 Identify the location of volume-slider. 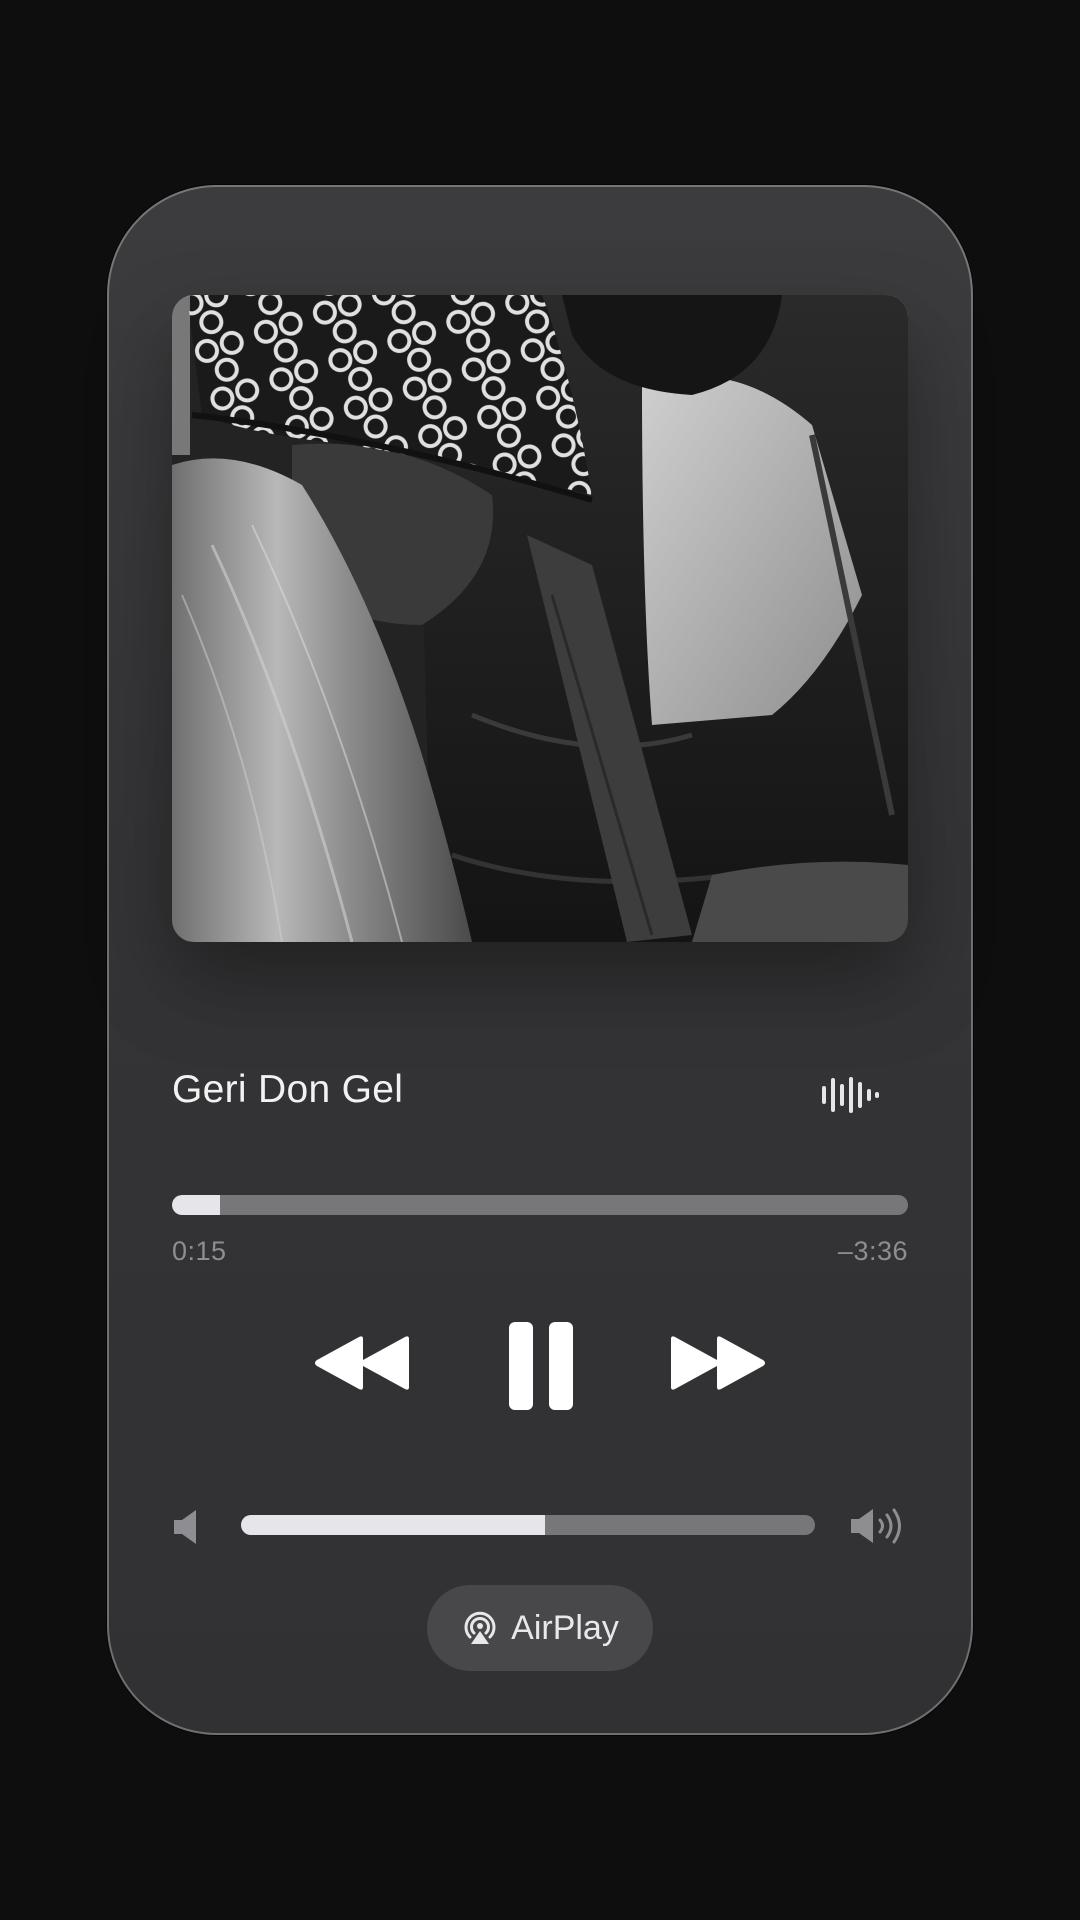
(528, 1525).